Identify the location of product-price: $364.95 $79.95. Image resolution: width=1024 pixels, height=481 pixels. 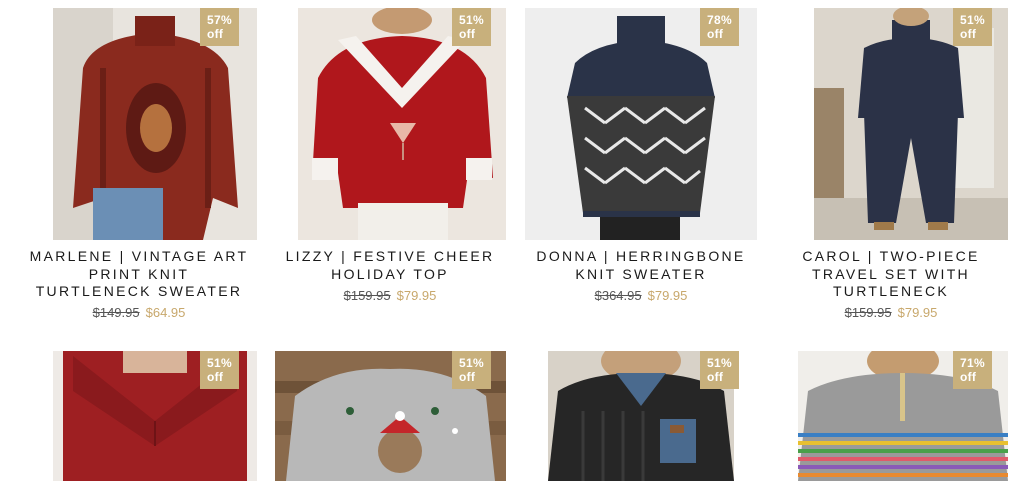
(641, 296).